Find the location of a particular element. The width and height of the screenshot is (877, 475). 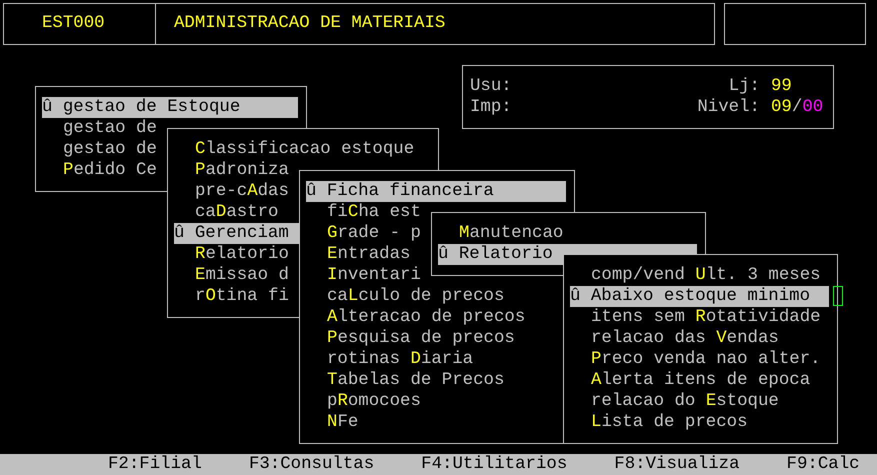

screen-title: ADMINISTRACAO DE MATERIAIS is located at coordinates (310, 23).